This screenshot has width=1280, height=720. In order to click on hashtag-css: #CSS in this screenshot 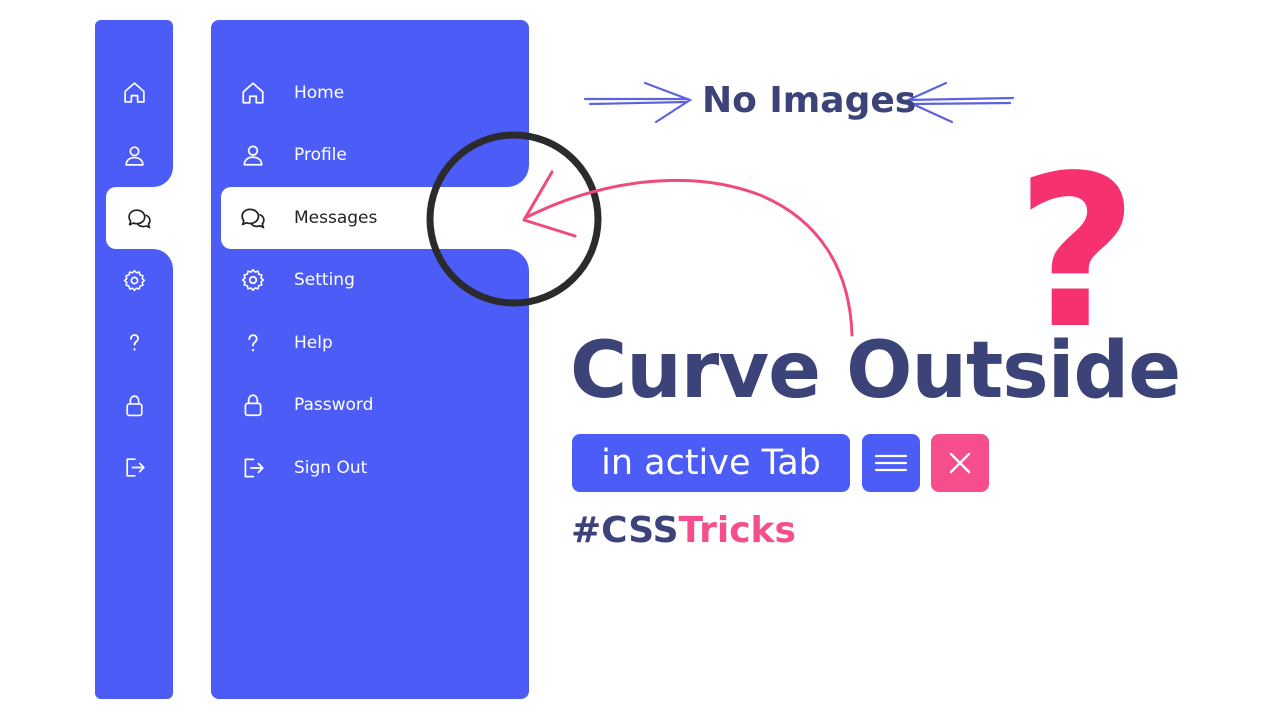, I will do `click(625, 530)`.